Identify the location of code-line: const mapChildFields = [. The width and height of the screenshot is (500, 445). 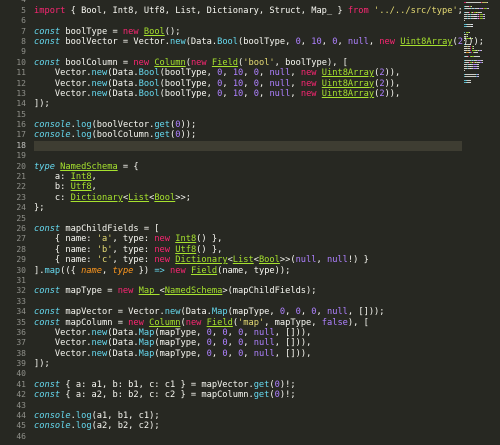
(248, 229).